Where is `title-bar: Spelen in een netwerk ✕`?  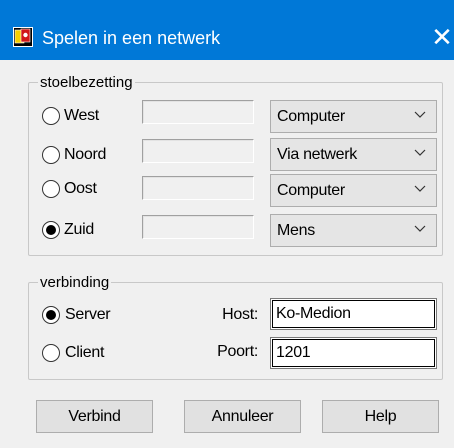 title-bar: Spelen in een netwerk ✕ is located at coordinates (227, 30).